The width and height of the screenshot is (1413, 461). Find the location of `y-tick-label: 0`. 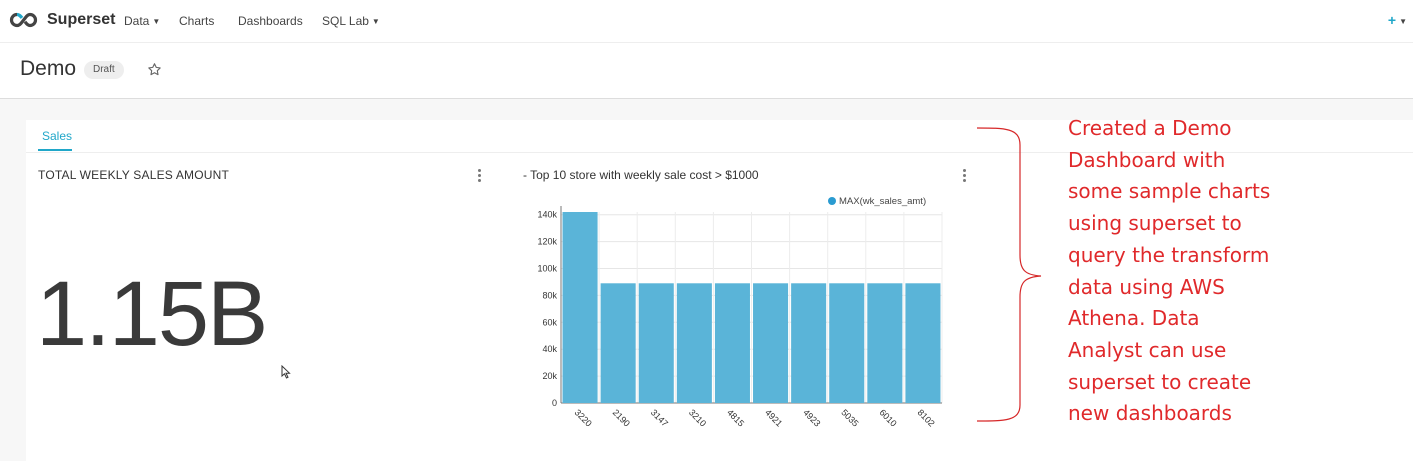

y-tick-label: 0 is located at coordinates (554, 403).